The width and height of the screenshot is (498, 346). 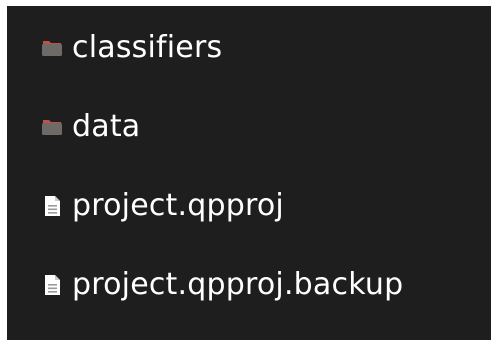 I want to click on item-name: classifiers, so click(x=147, y=47).